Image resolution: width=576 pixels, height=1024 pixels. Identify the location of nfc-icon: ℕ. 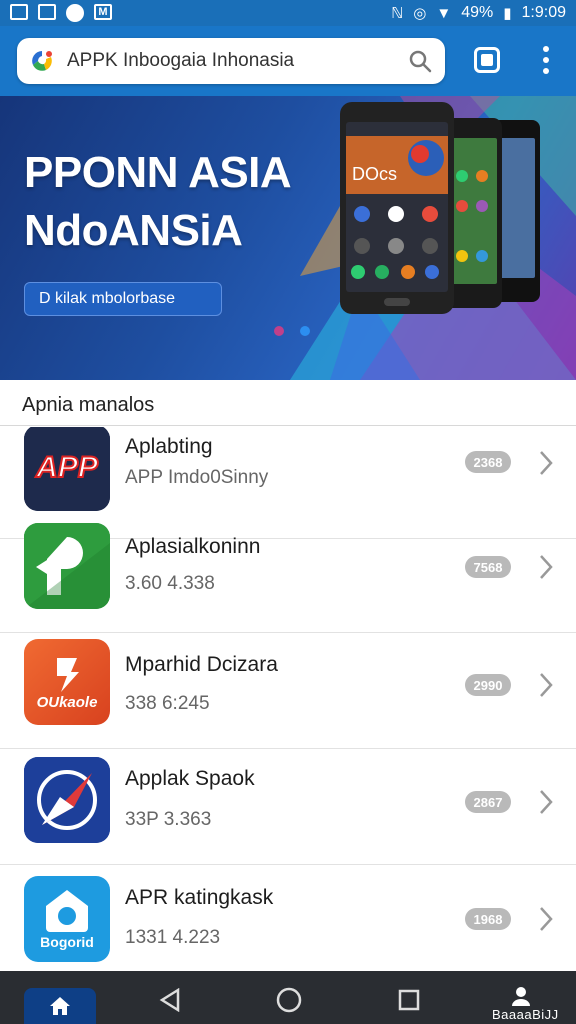
(397, 13).